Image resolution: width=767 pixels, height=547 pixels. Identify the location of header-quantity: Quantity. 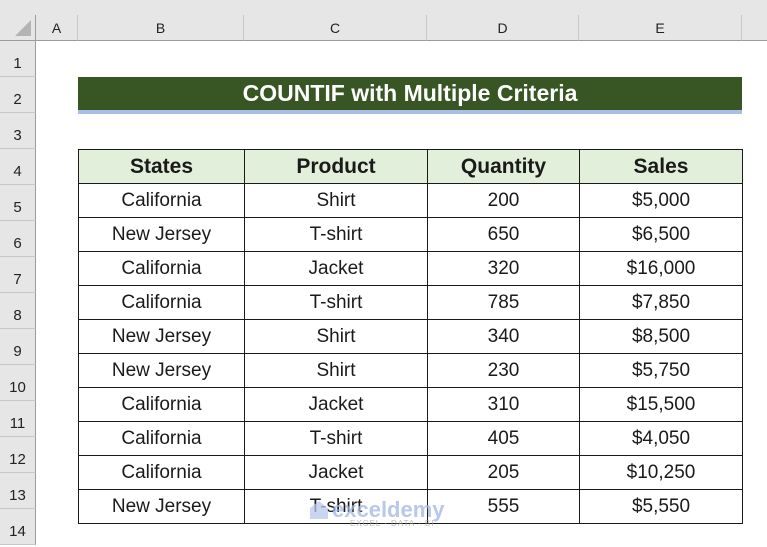
(503, 166).